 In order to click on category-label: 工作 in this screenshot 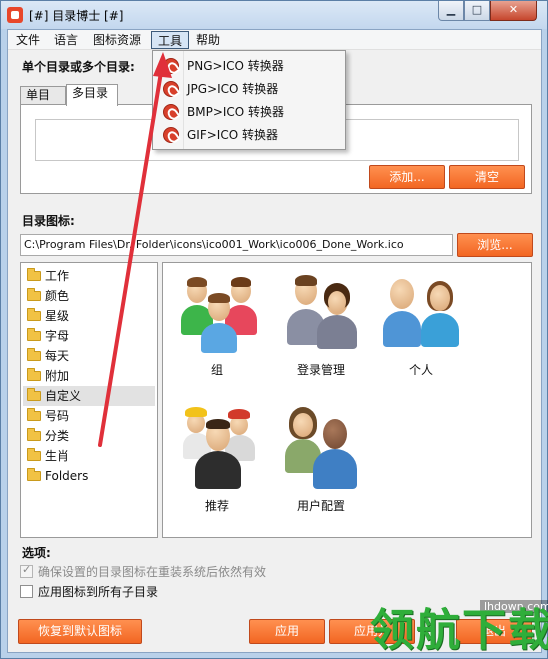, I will do `click(57, 276)`.